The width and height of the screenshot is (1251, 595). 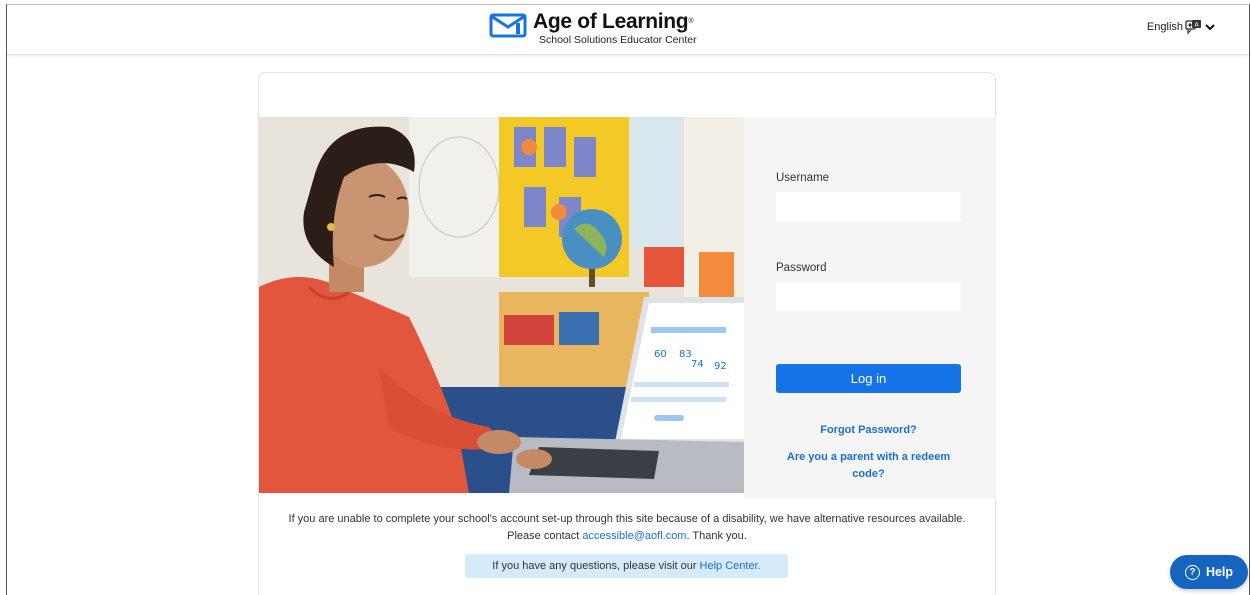 I want to click on svg-text: 74, so click(x=697, y=364).